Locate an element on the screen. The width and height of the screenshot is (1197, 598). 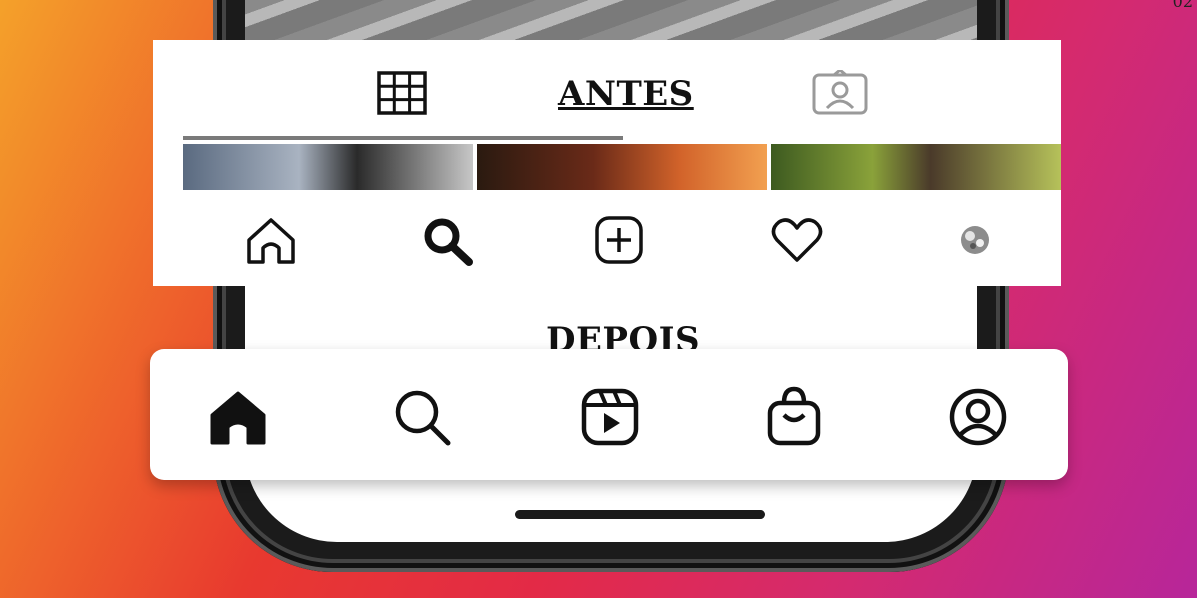
old-nav-bar is located at coordinates (607, 238).